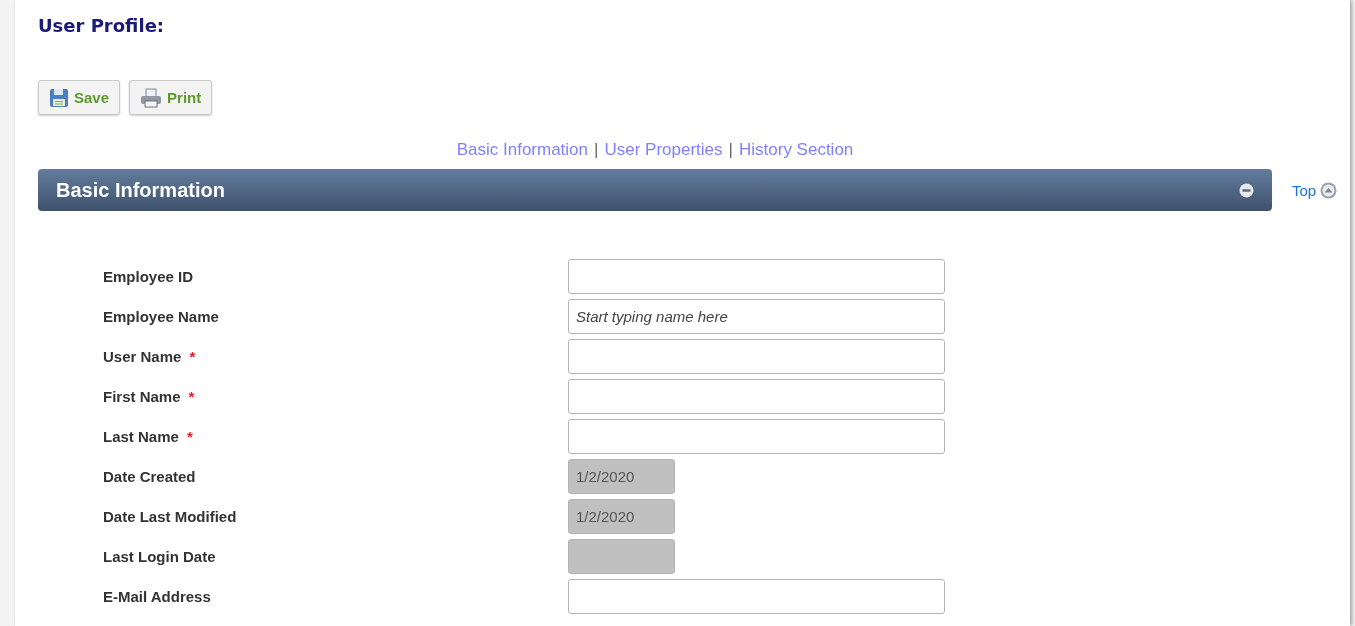 The image size is (1355, 626). What do you see at coordinates (522, 150) in the screenshot?
I see `section-link: Basic Information` at bounding box center [522, 150].